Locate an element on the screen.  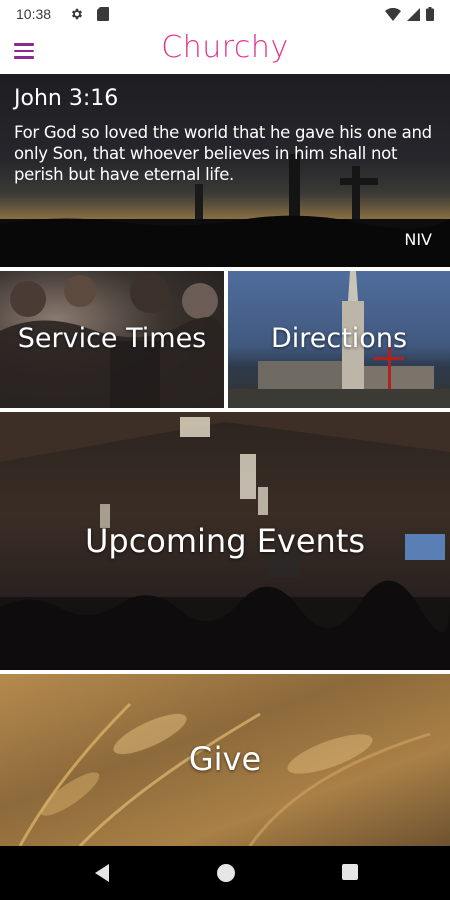
back-icon is located at coordinates (102, 873).